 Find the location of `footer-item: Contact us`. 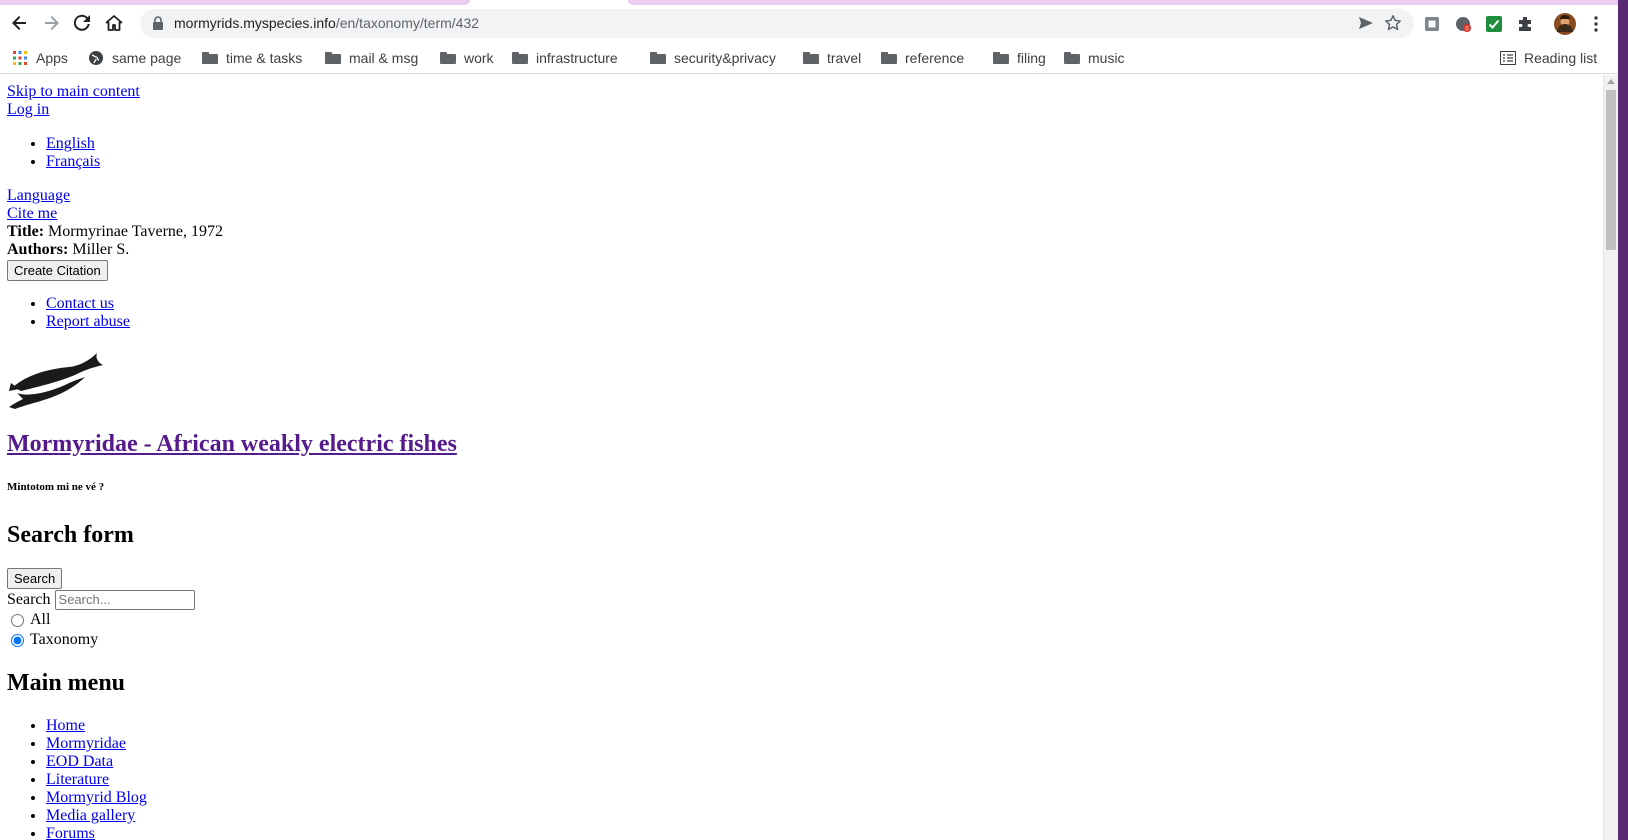

footer-item: Contact us is located at coordinates (821, 304).